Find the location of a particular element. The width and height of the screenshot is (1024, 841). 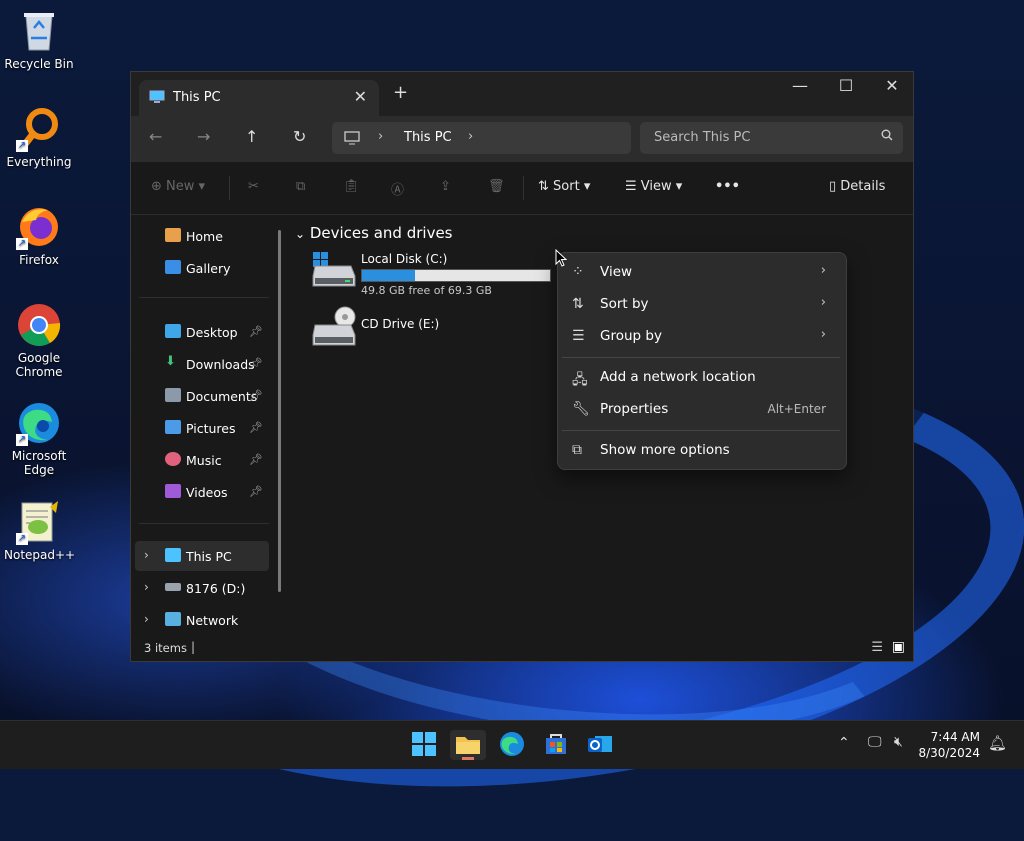

details-button: ▯ Details is located at coordinates (857, 186).